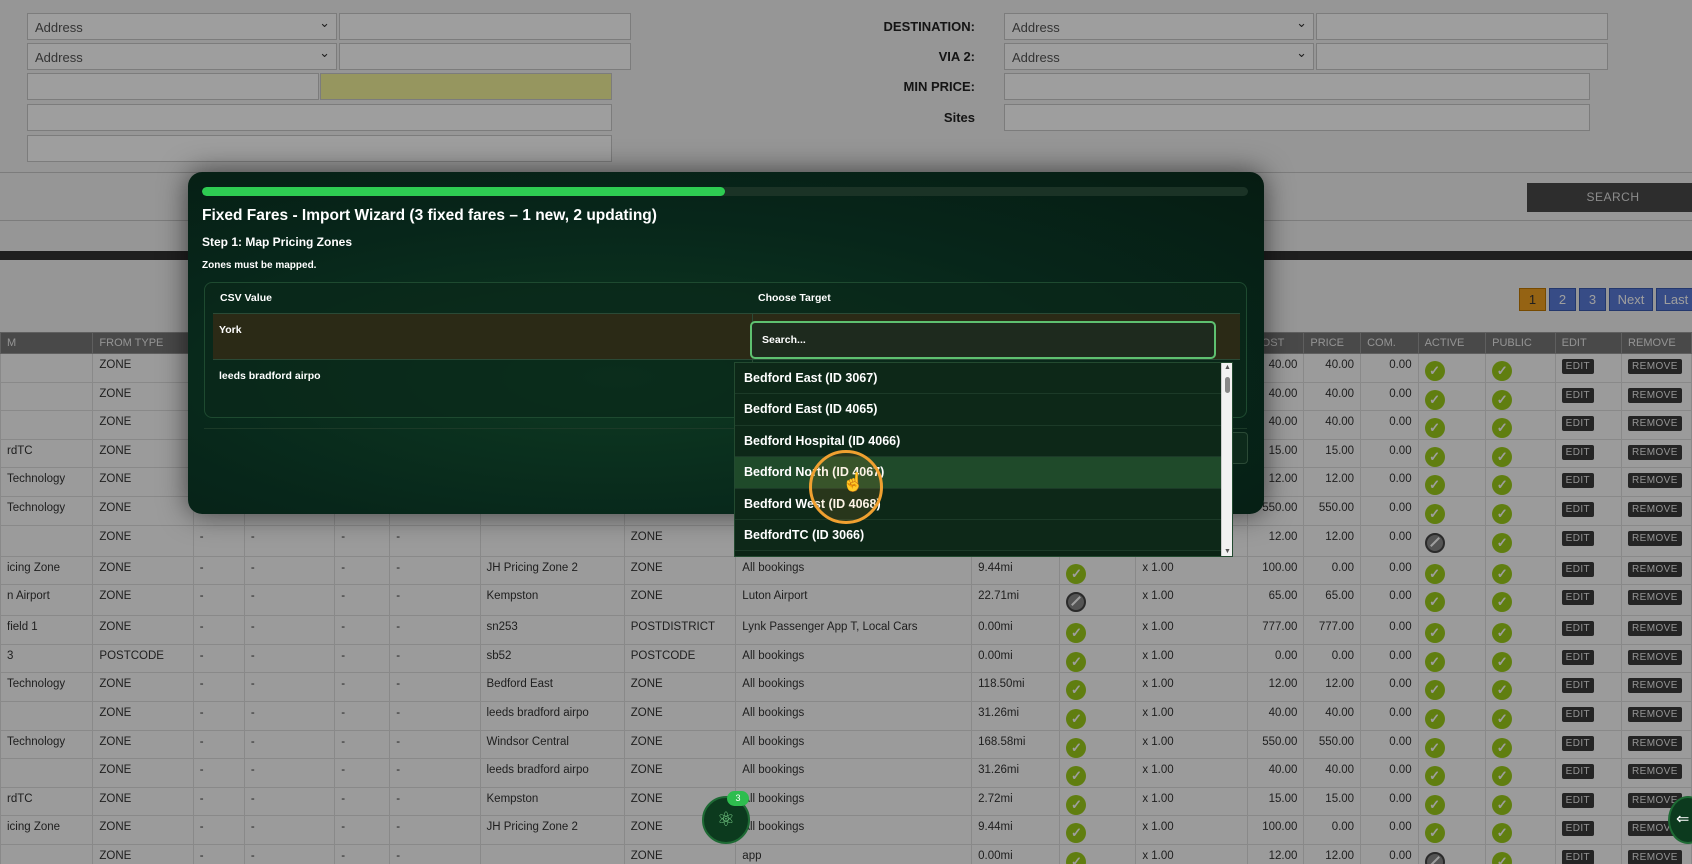  What do you see at coordinates (277, 242) in the screenshot?
I see `wizard-step-label: Step 1: Map Pricing Zones` at bounding box center [277, 242].